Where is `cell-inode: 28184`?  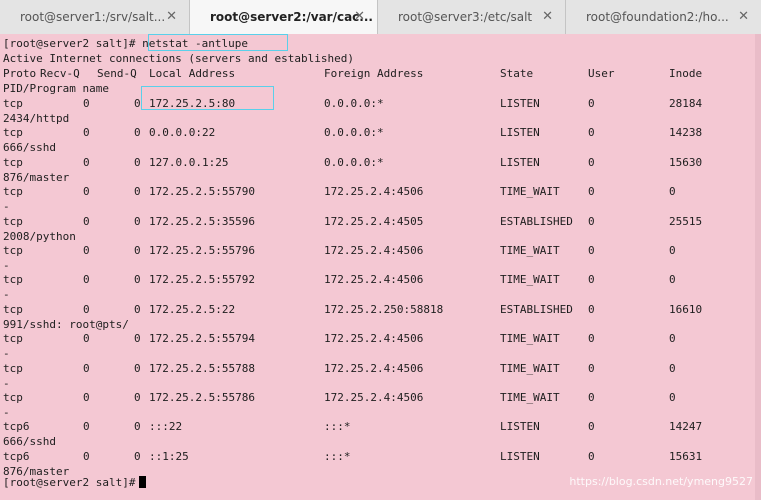 cell-inode: 28184 is located at coordinates (686, 103).